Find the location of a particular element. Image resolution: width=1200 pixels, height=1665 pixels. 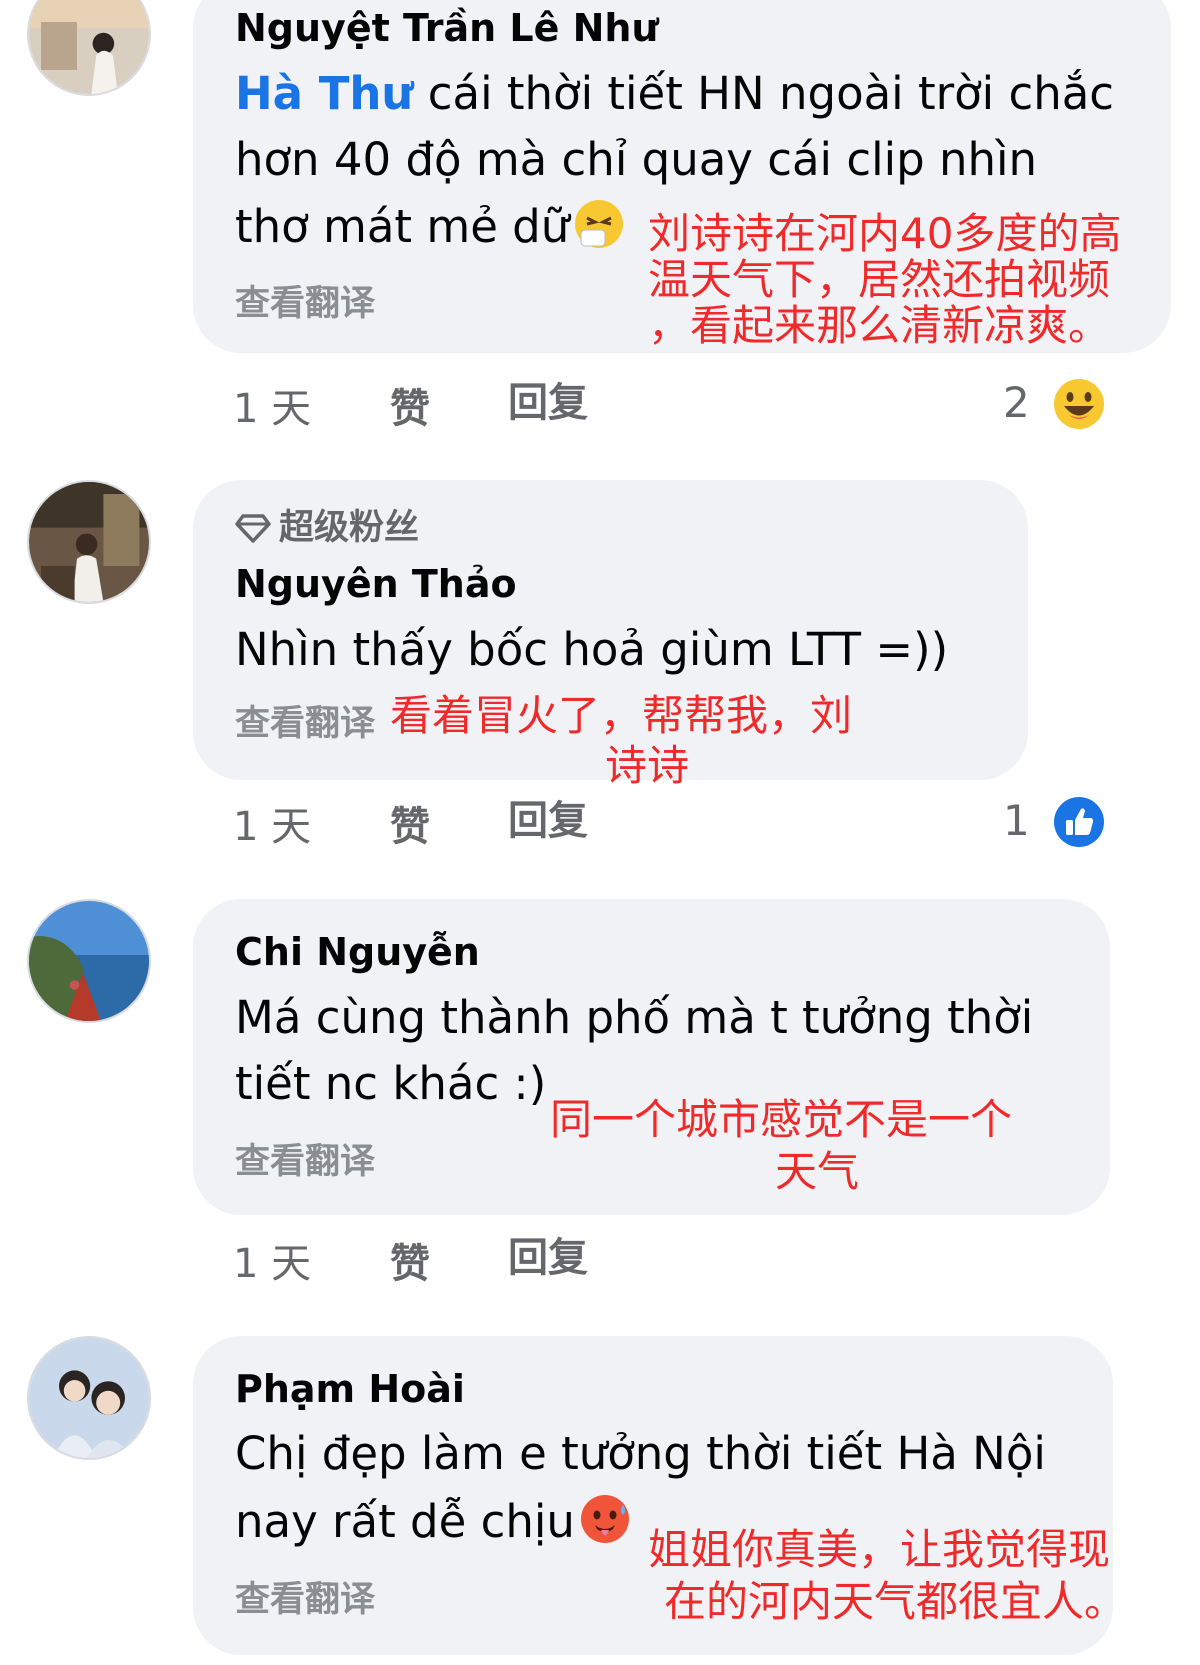

annotation-line: 刘诗诗在河内40多度的高 is located at coordinates (885, 233).